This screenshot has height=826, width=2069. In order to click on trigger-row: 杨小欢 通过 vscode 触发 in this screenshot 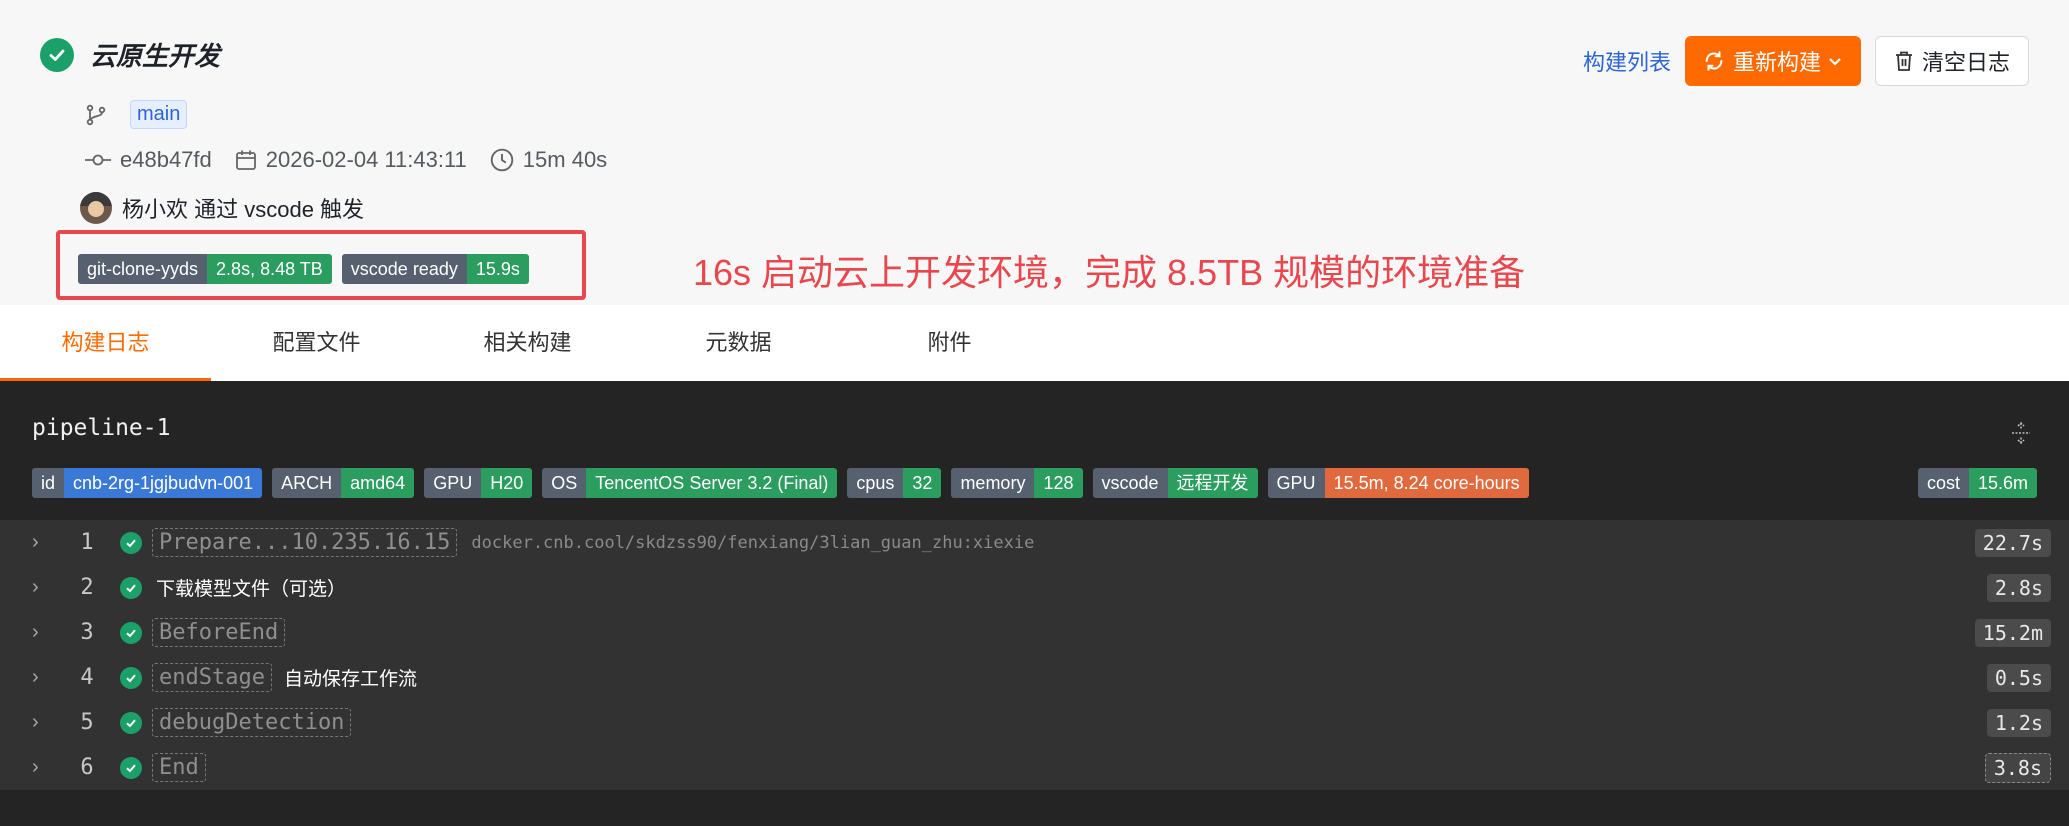, I will do `click(222, 208)`.